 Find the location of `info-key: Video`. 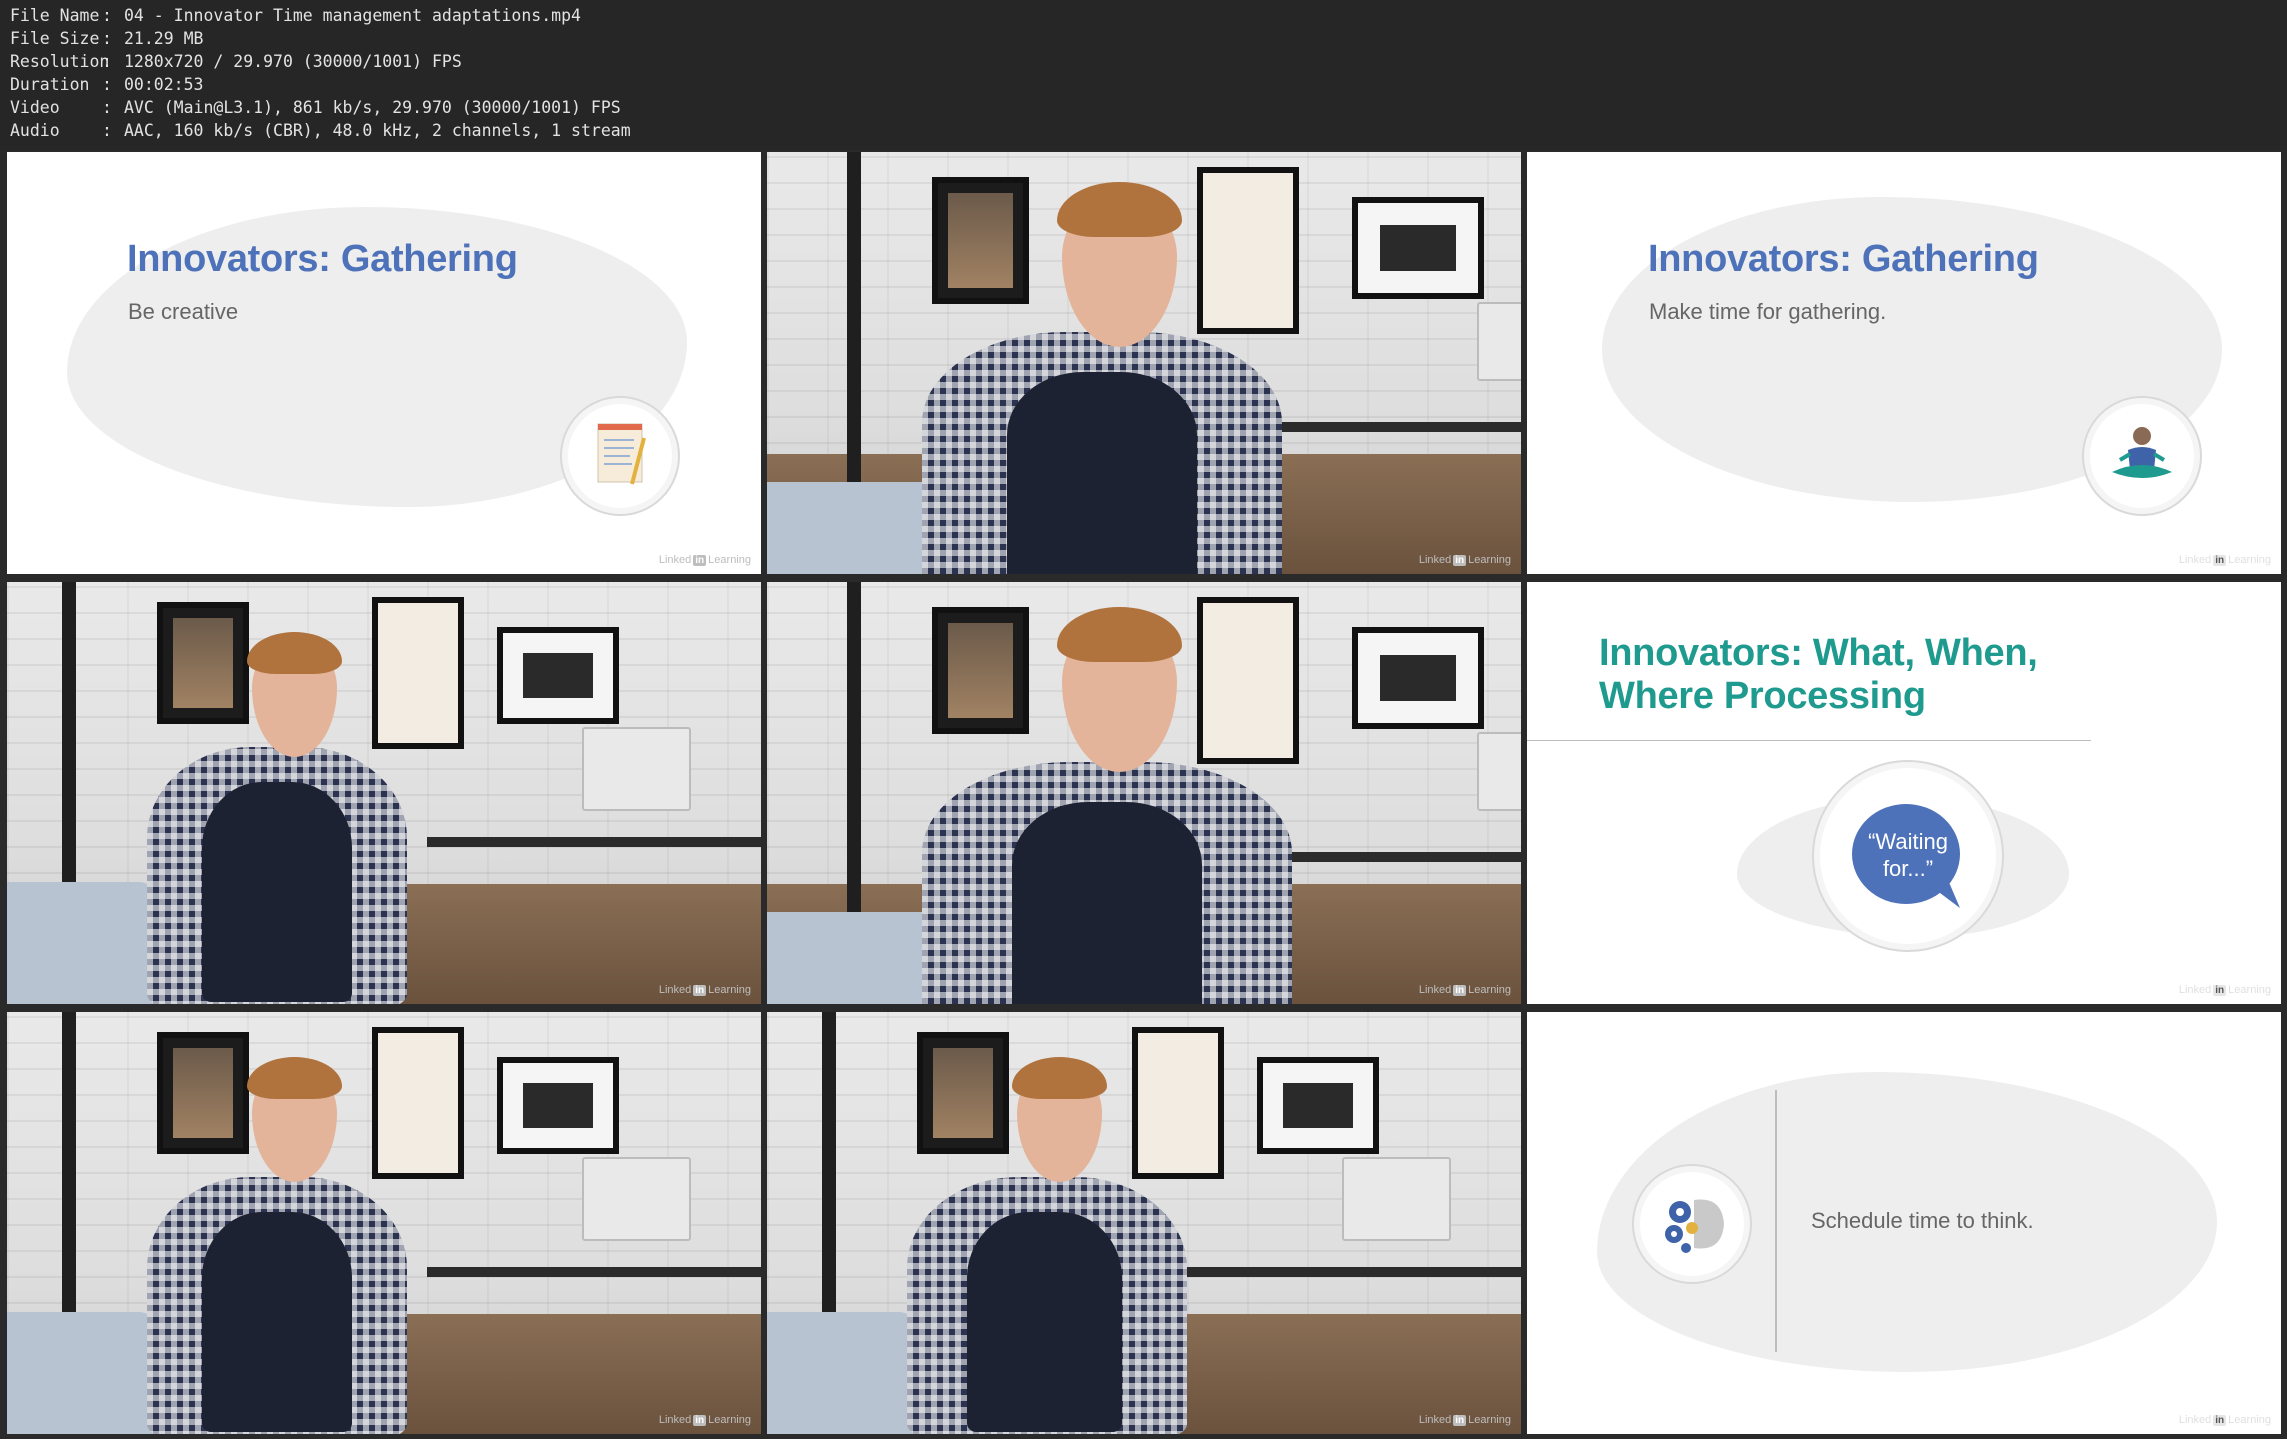

info-key: Video is located at coordinates (35, 107).